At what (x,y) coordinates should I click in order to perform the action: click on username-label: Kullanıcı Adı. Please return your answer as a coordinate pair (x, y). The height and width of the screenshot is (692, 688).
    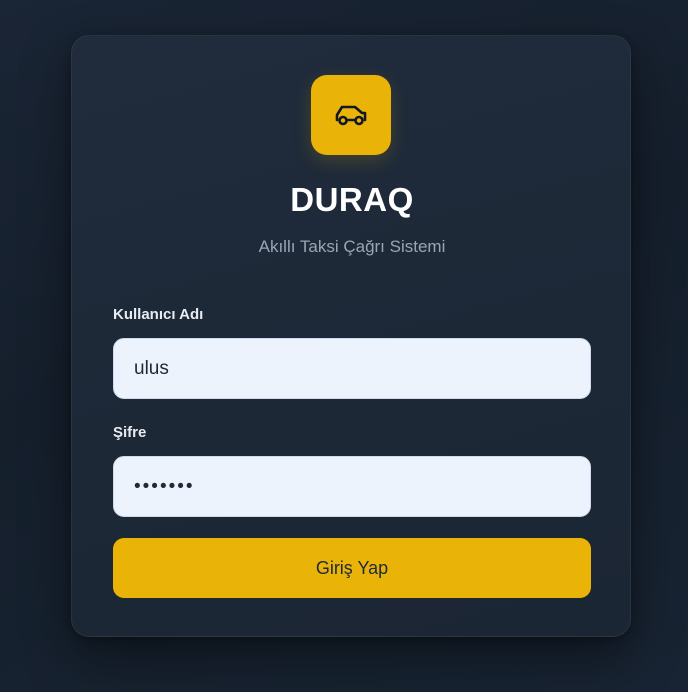
    Looking at the image, I should click on (158, 314).